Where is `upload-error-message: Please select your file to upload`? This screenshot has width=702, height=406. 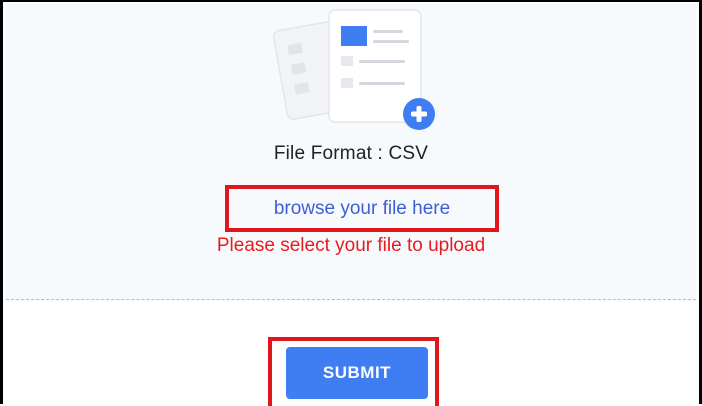
upload-error-message: Please select your file to upload is located at coordinates (351, 245).